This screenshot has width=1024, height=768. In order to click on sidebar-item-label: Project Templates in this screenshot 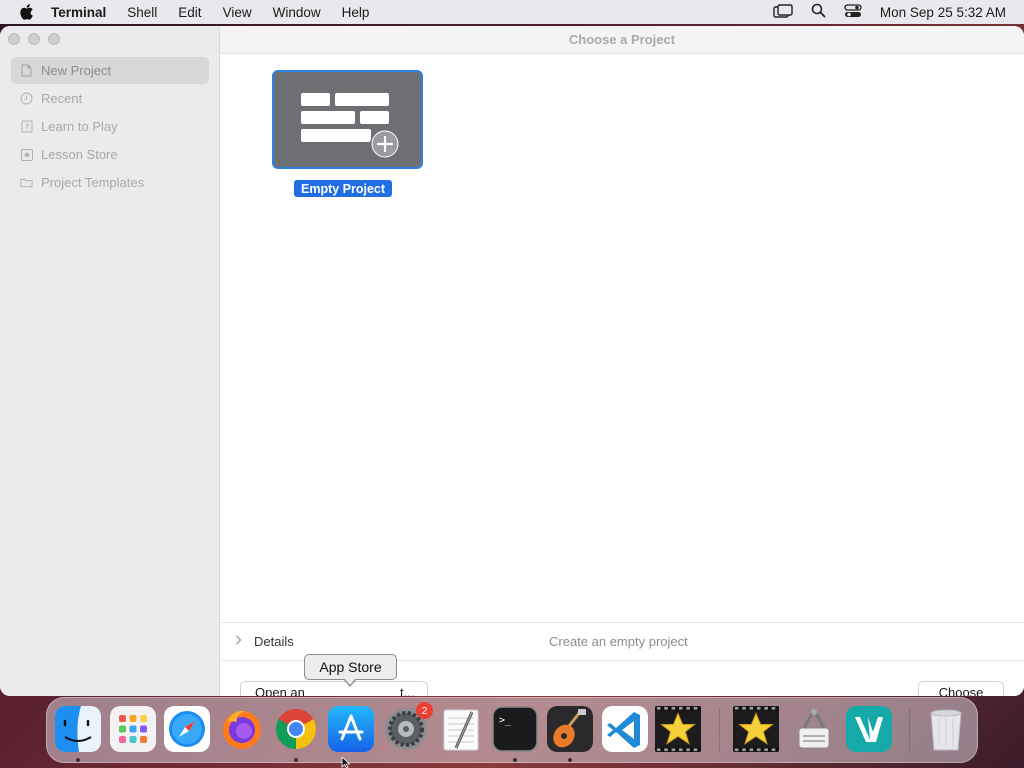, I will do `click(93, 182)`.